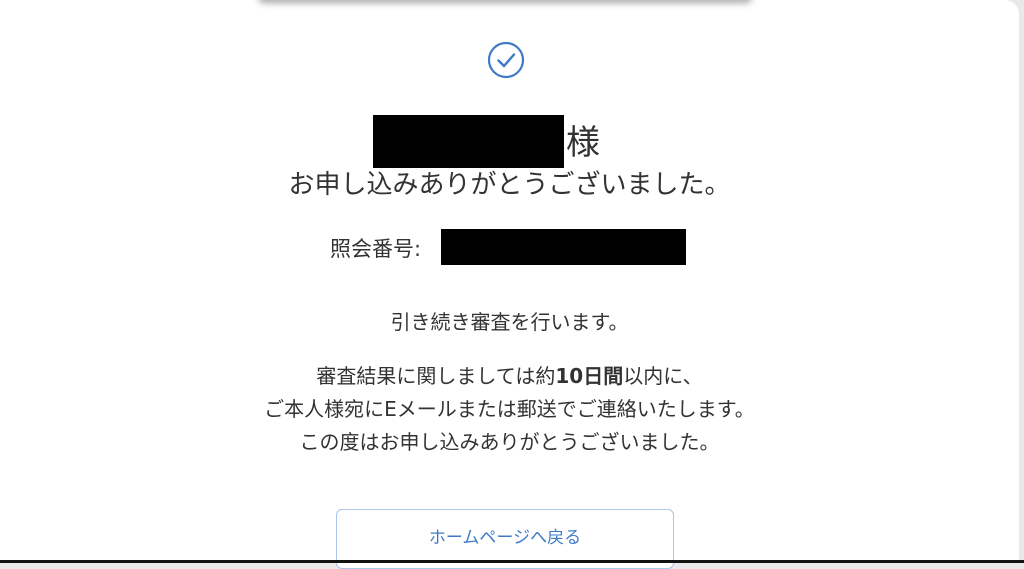 This screenshot has height=569, width=1024. Describe the element at coordinates (583, 143) in the screenshot. I see `honorific-suffix: 様` at that location.